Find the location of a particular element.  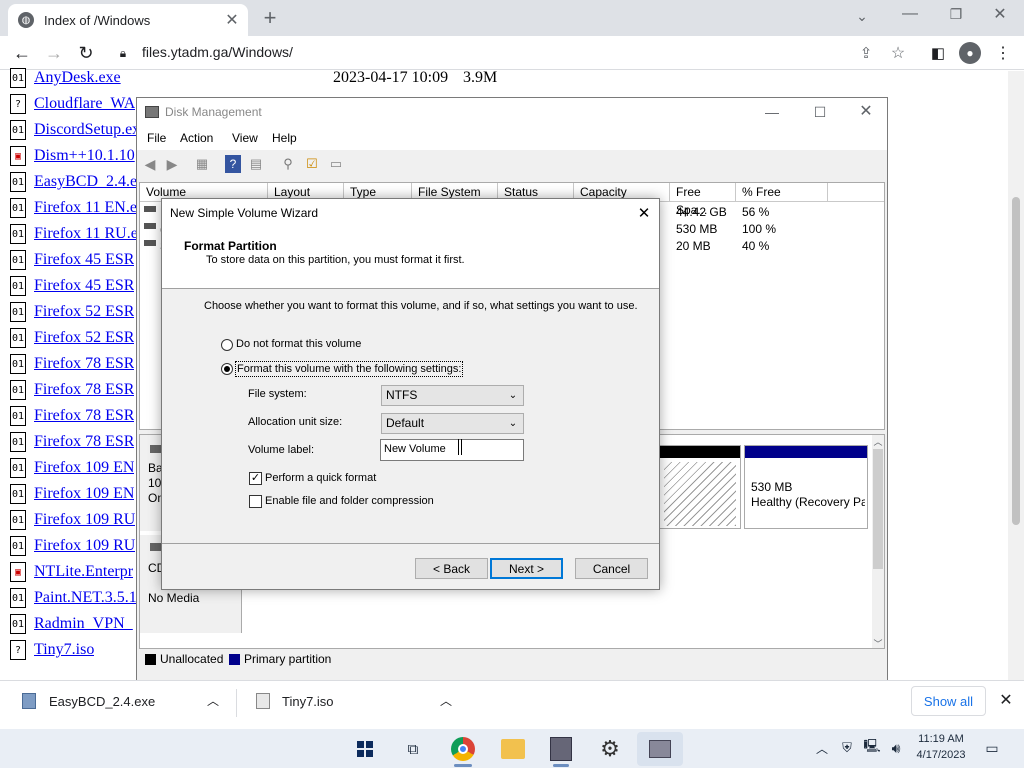

allocation-unit-select: Default ⌄ is located at coordinates (452, 423).